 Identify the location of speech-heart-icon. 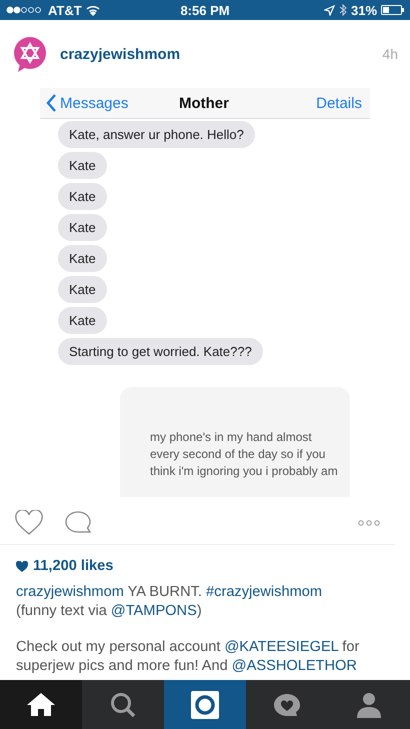
(287, 704).